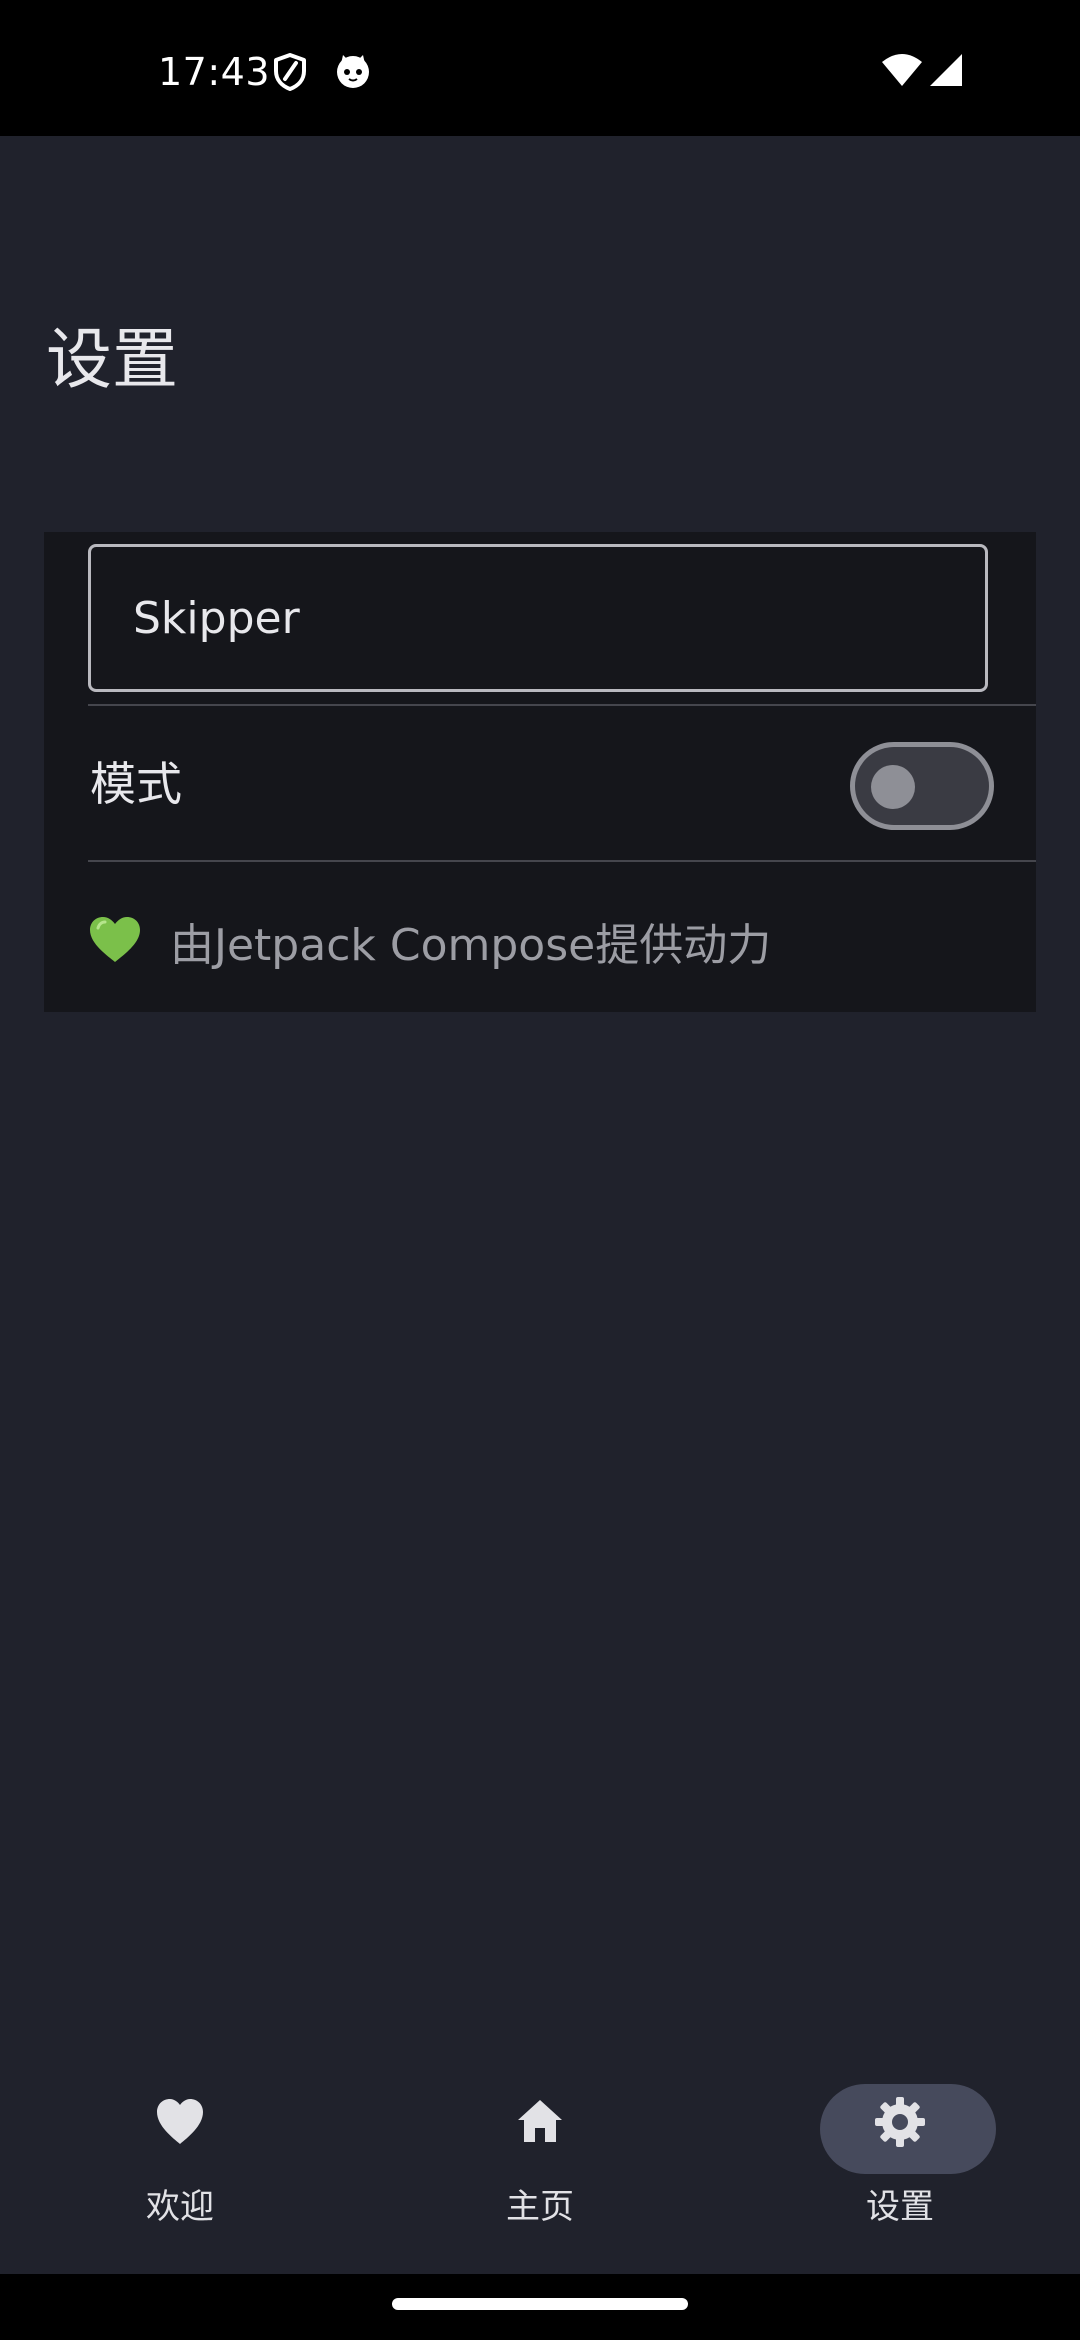  Describe the element at coordinates (900, 2122) in the screenshot. I see `gear-icon` at that location.